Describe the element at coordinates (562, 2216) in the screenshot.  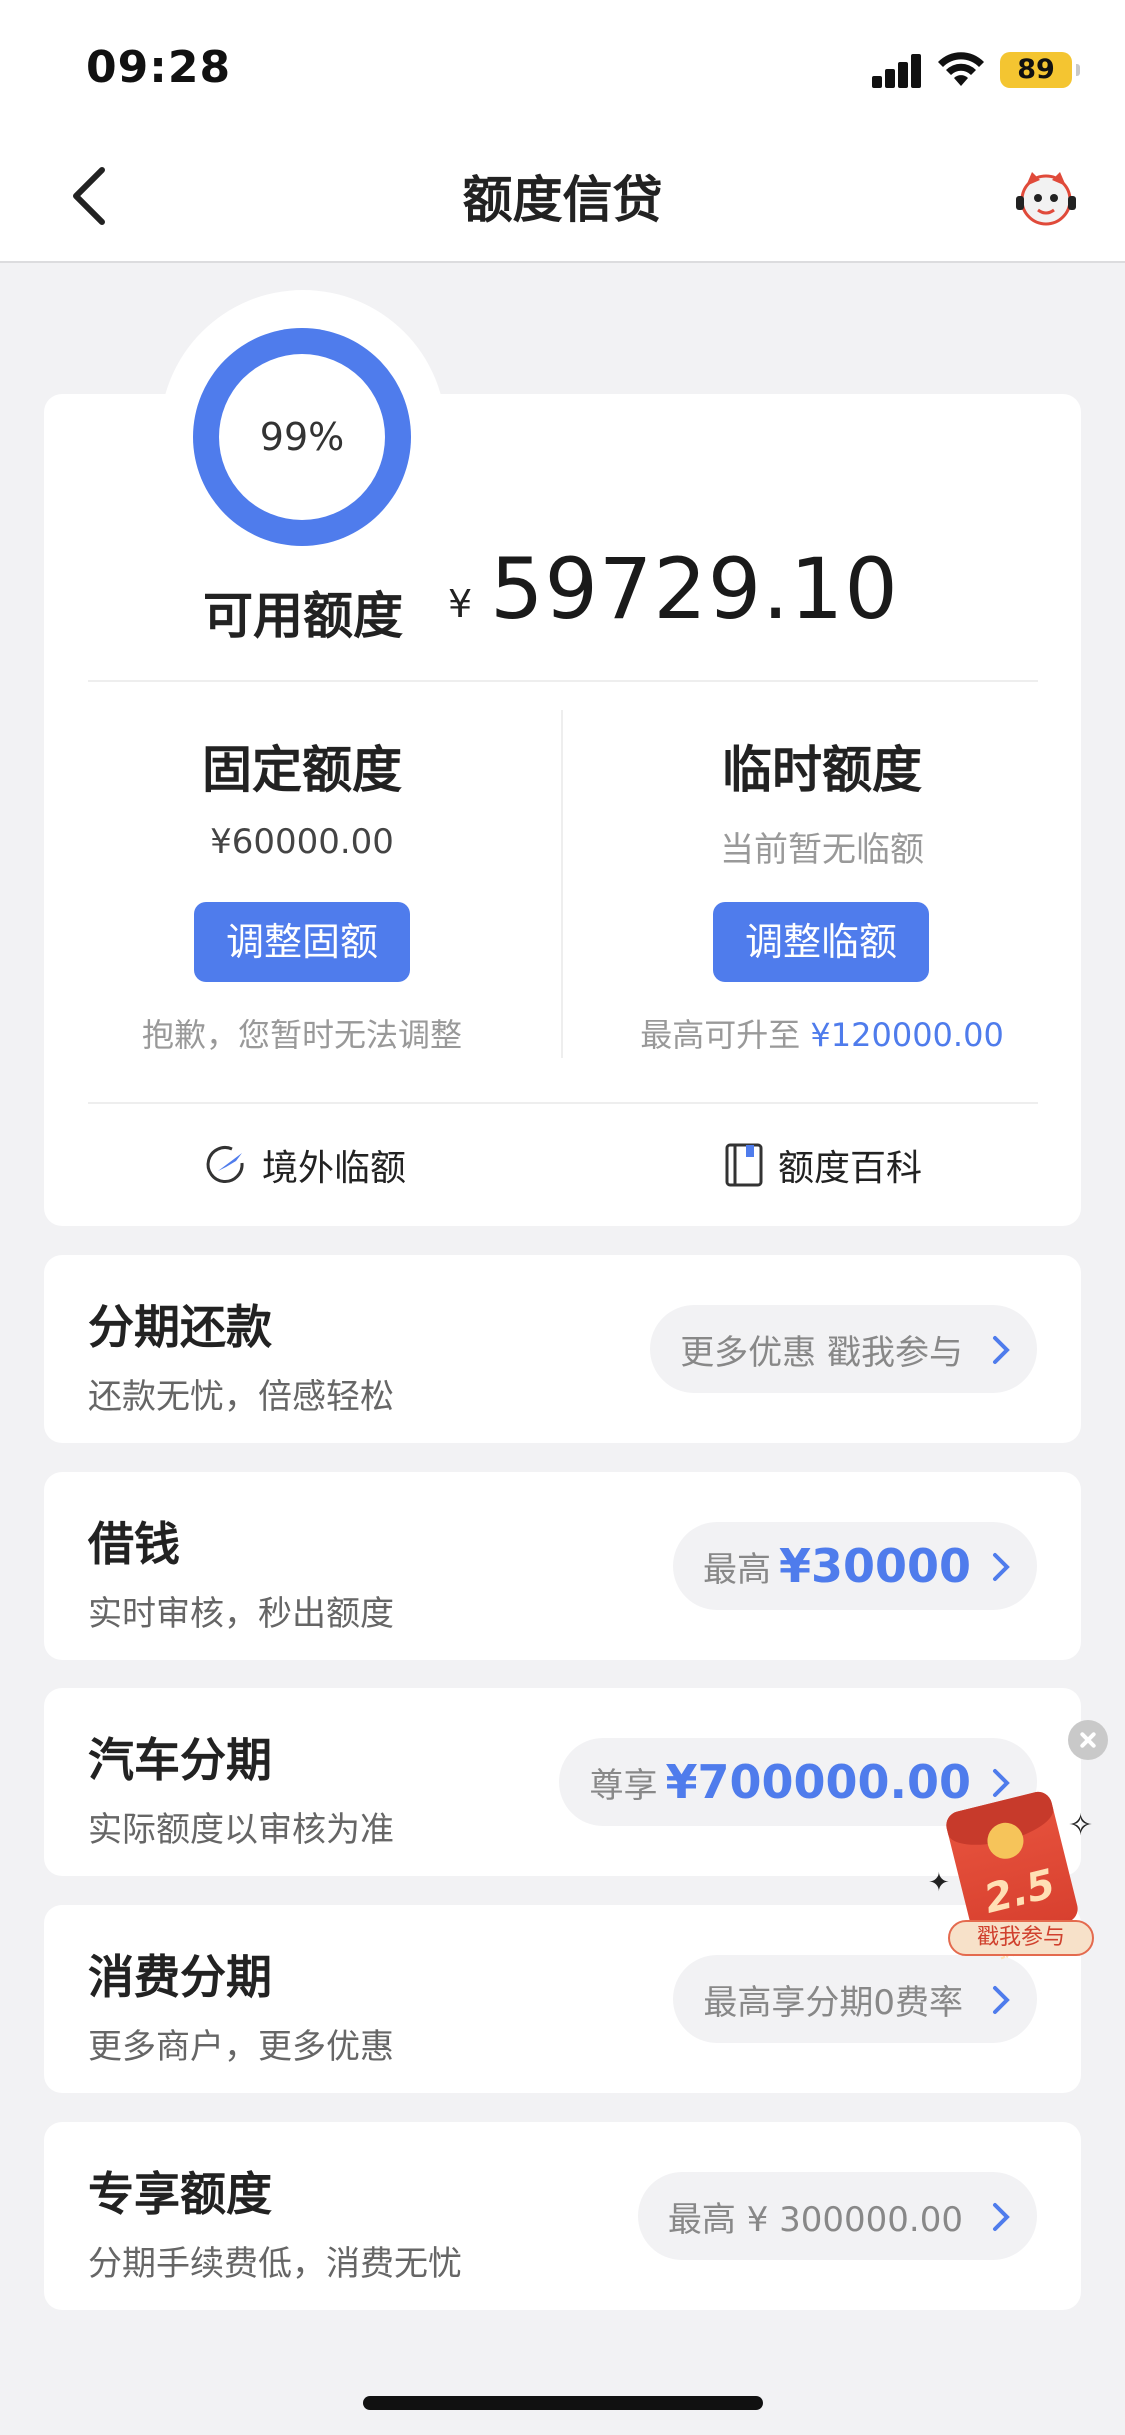
I see `list-item-exclusive-credit: 专享额度 分期手续费低，消费无忧 最高 ¥ 300000.00` at that location.